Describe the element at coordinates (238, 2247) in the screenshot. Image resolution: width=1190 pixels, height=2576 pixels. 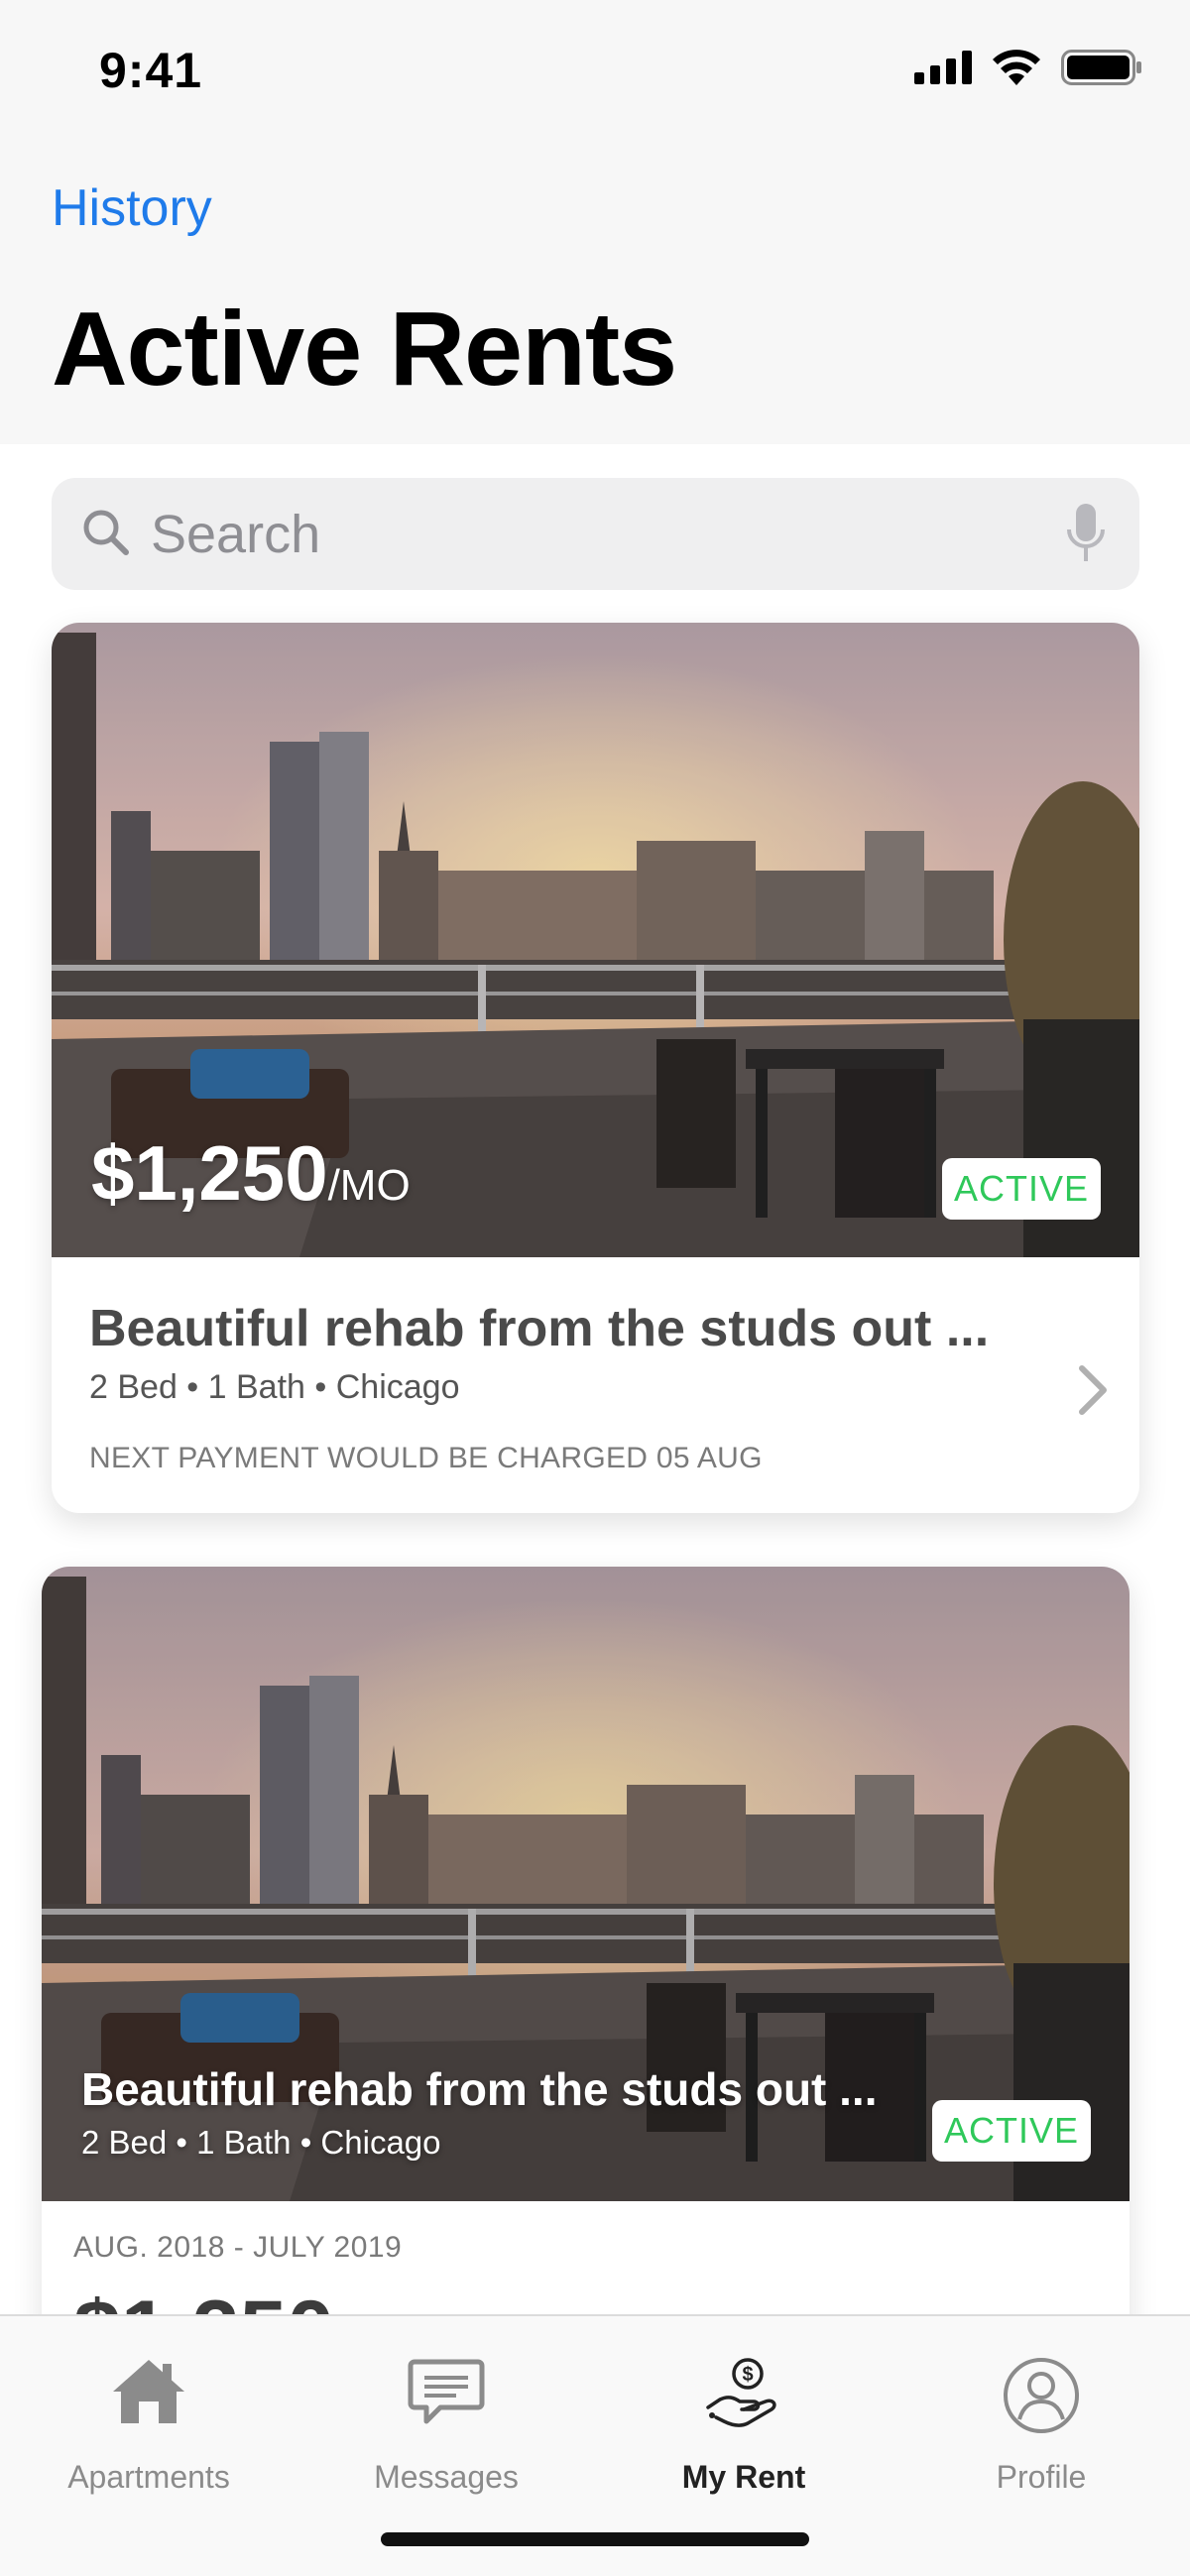
I see `rent-period: AUG. 2018 - JULY 2019` at that location.